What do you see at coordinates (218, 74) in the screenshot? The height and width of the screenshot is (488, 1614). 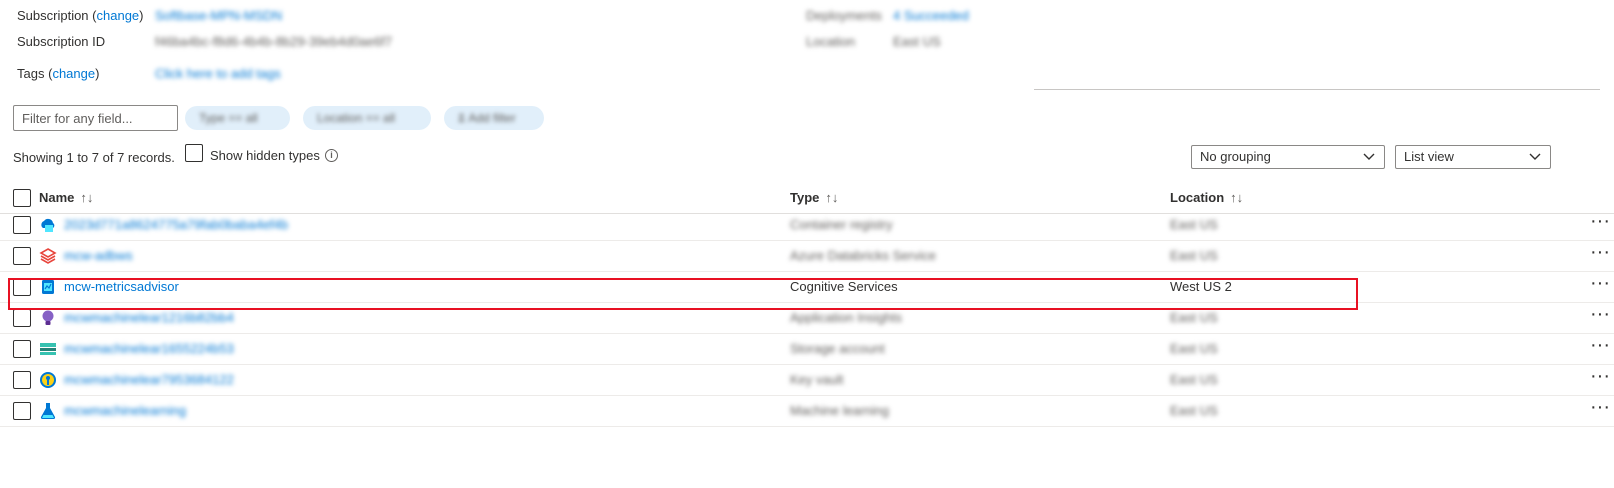 I see `tags-add-link: Click here to add tags` at bounding box center [218, 74].